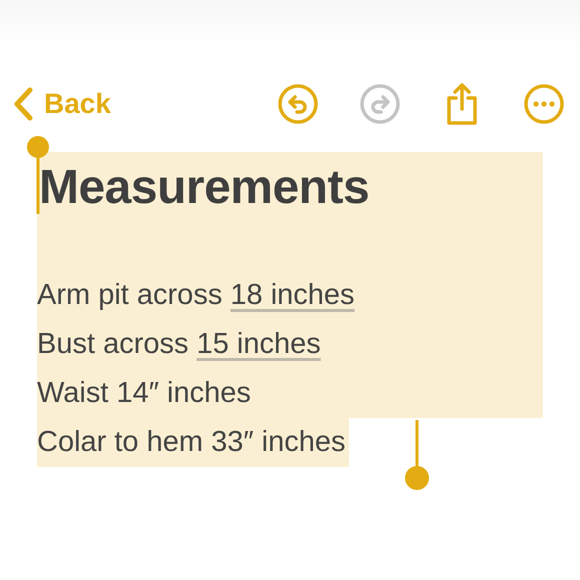 The image size is (580, 580). What do you see at coordinates (144, 393) in the screenshot?
I see `note-line: Waist 14″ inches` at bounding box center [144, 393].